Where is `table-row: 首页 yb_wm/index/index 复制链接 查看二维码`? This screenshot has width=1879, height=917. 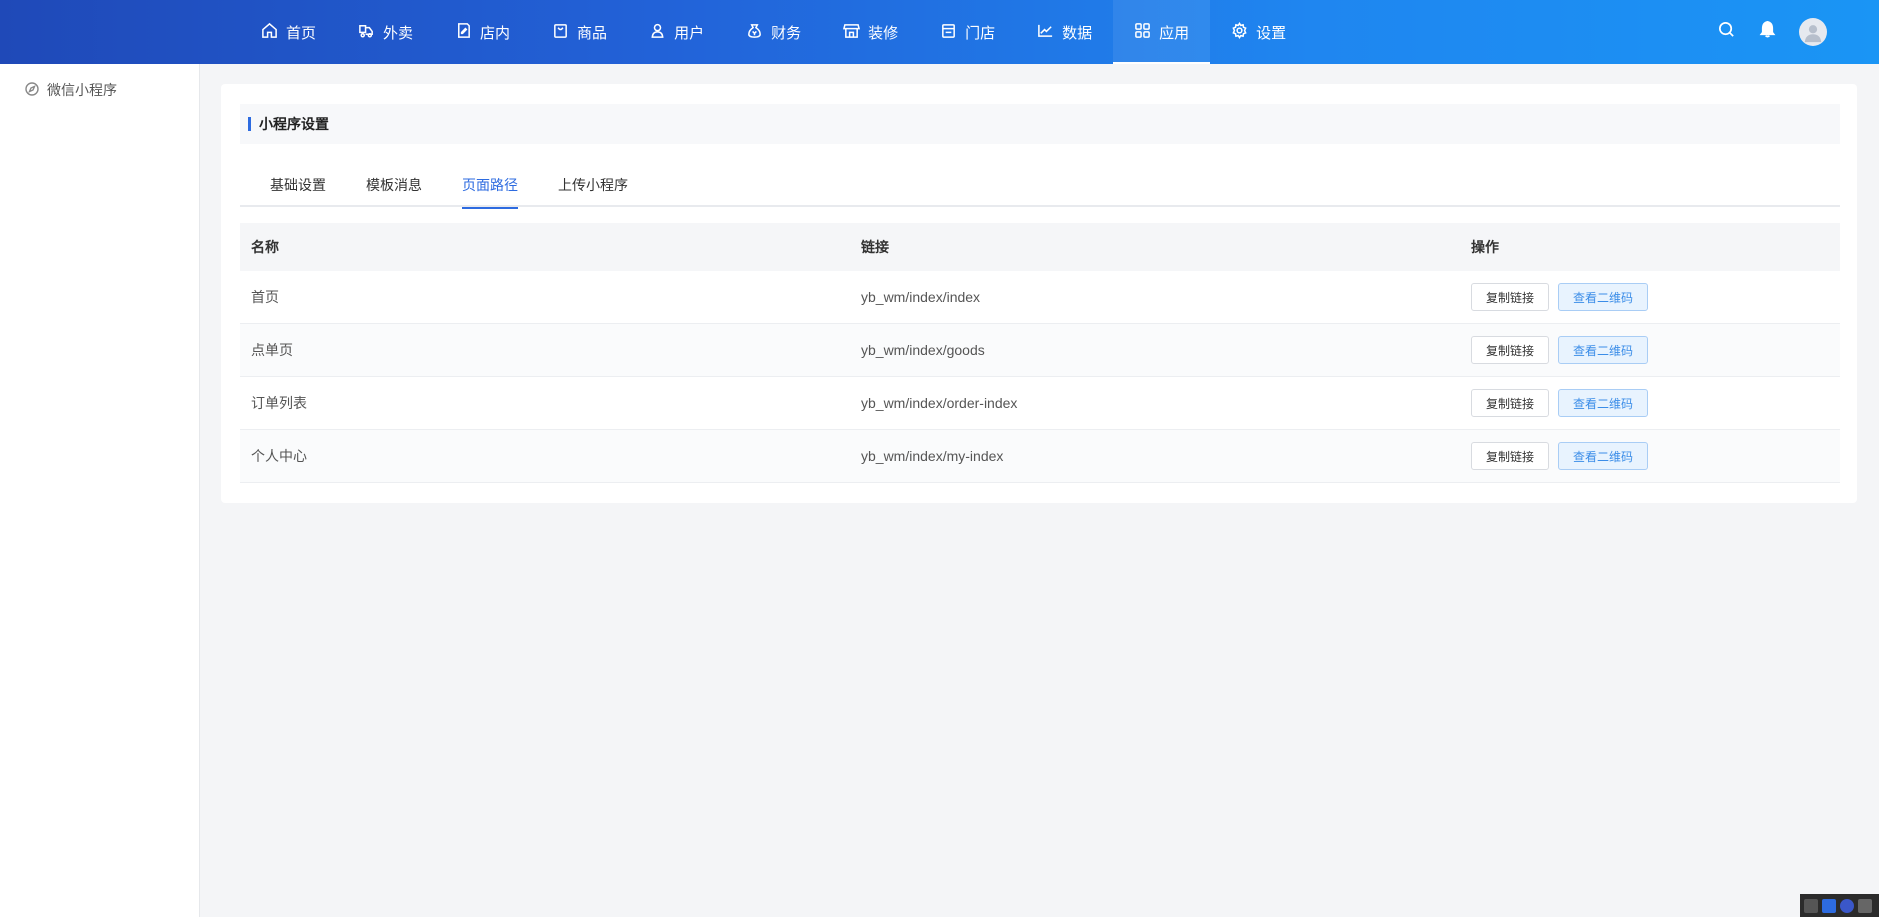 table-row: 首页 yb_wm/index/index 复制链接 查看二维码 is located at coordinates (1040, 297).